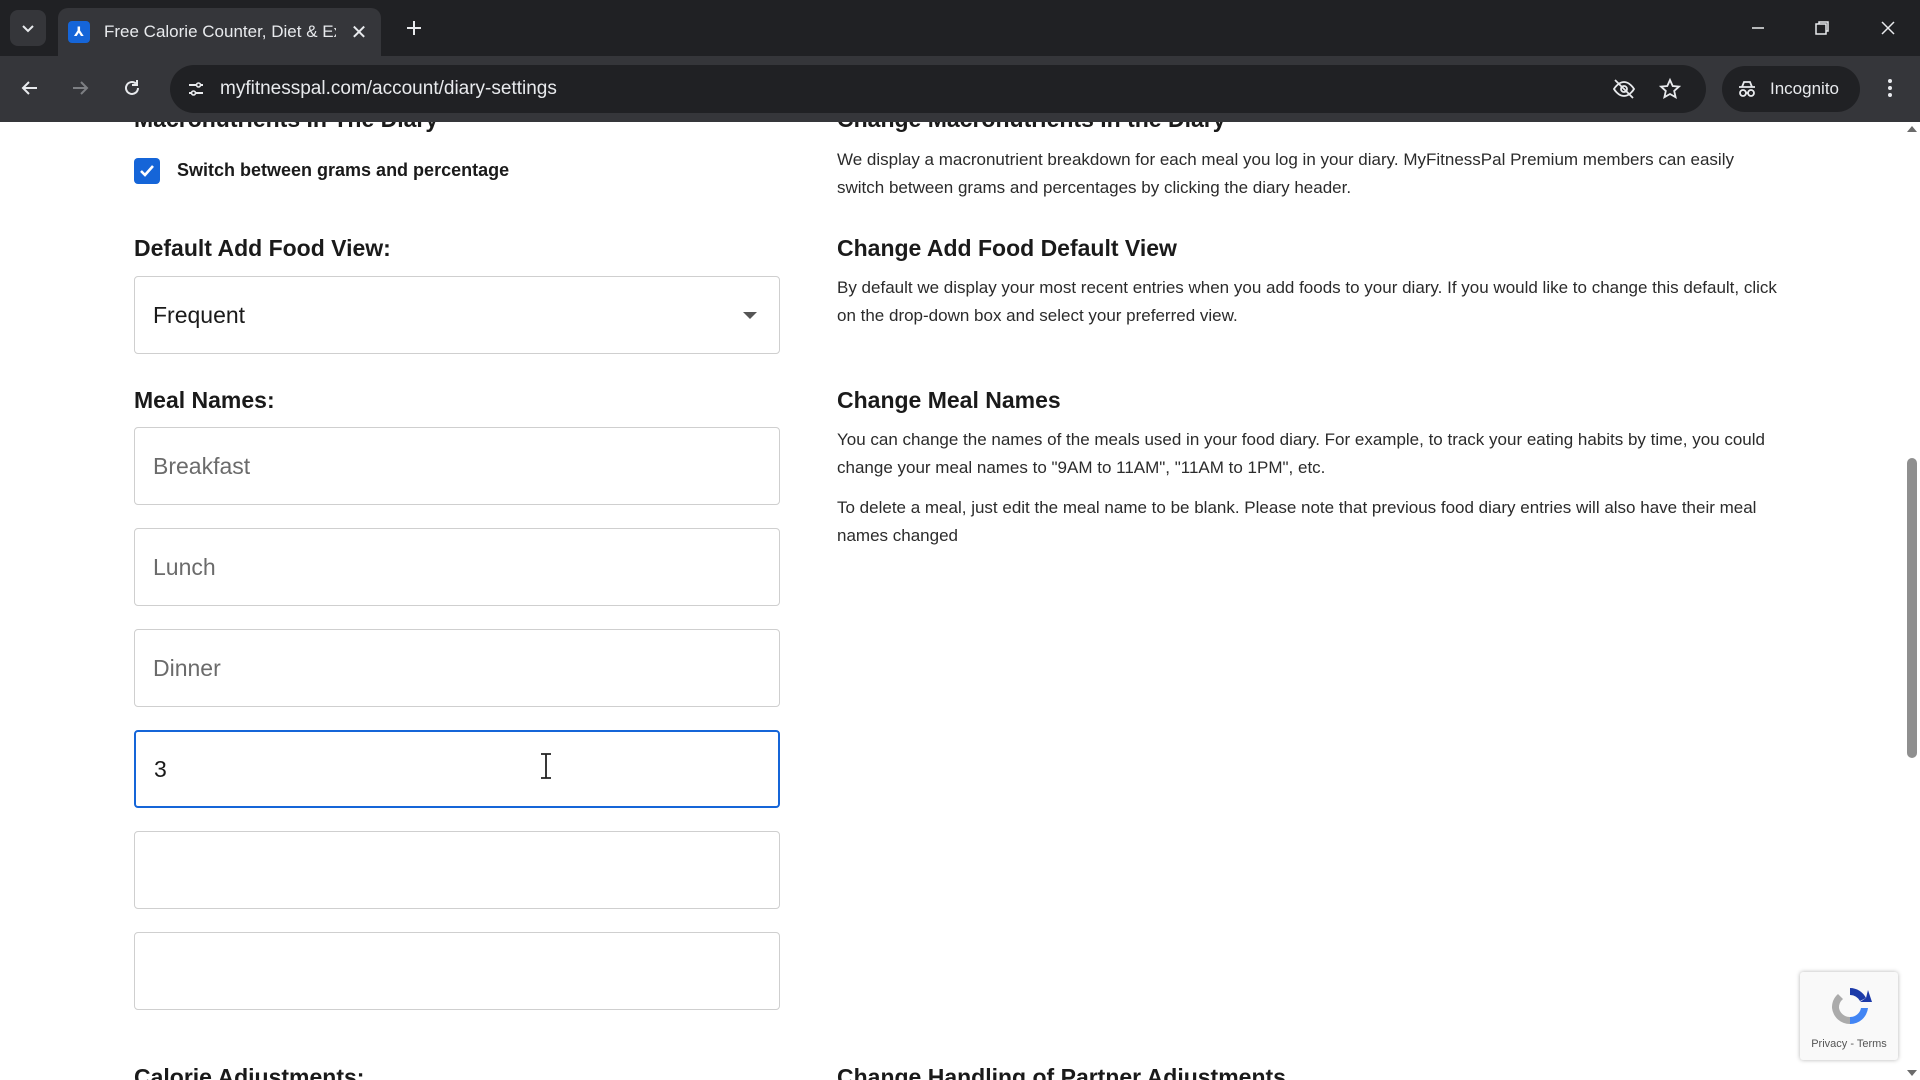 Image resolution: width=1920 pixels, height=1080 pixels. Describe the element at coordinates (546, 766) in the screenshot. I see `text-cursor-icon` at that location.